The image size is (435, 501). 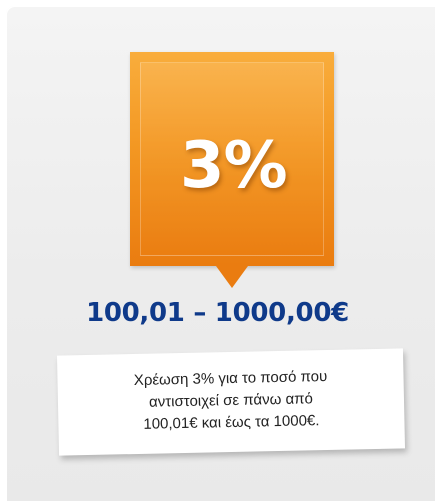 I want to click on fee-percentage: 3%, so click(x=234, y=166).